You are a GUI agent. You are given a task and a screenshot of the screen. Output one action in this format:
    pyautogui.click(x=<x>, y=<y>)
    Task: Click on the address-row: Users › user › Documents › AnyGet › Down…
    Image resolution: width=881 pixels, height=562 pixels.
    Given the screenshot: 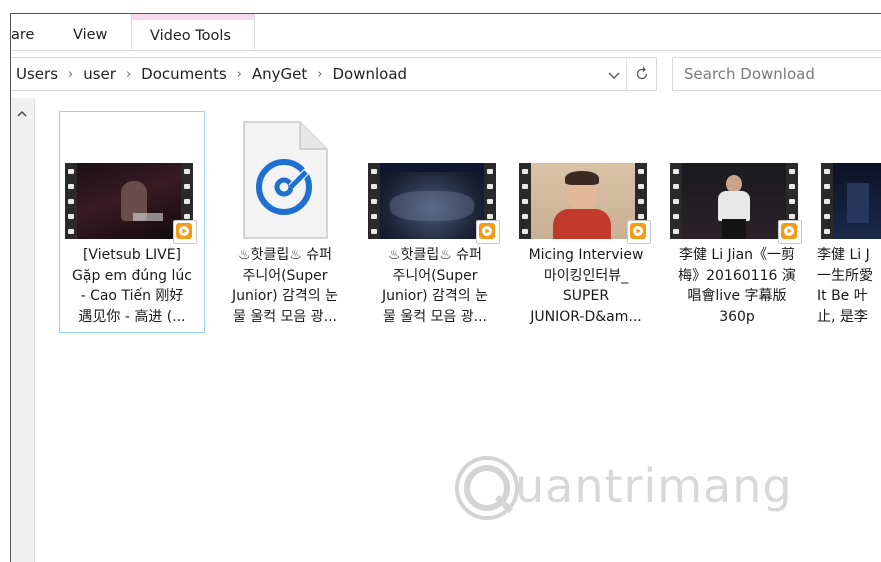 What is the action you would take?
    pyautogui.click(x=446, y=74)
    